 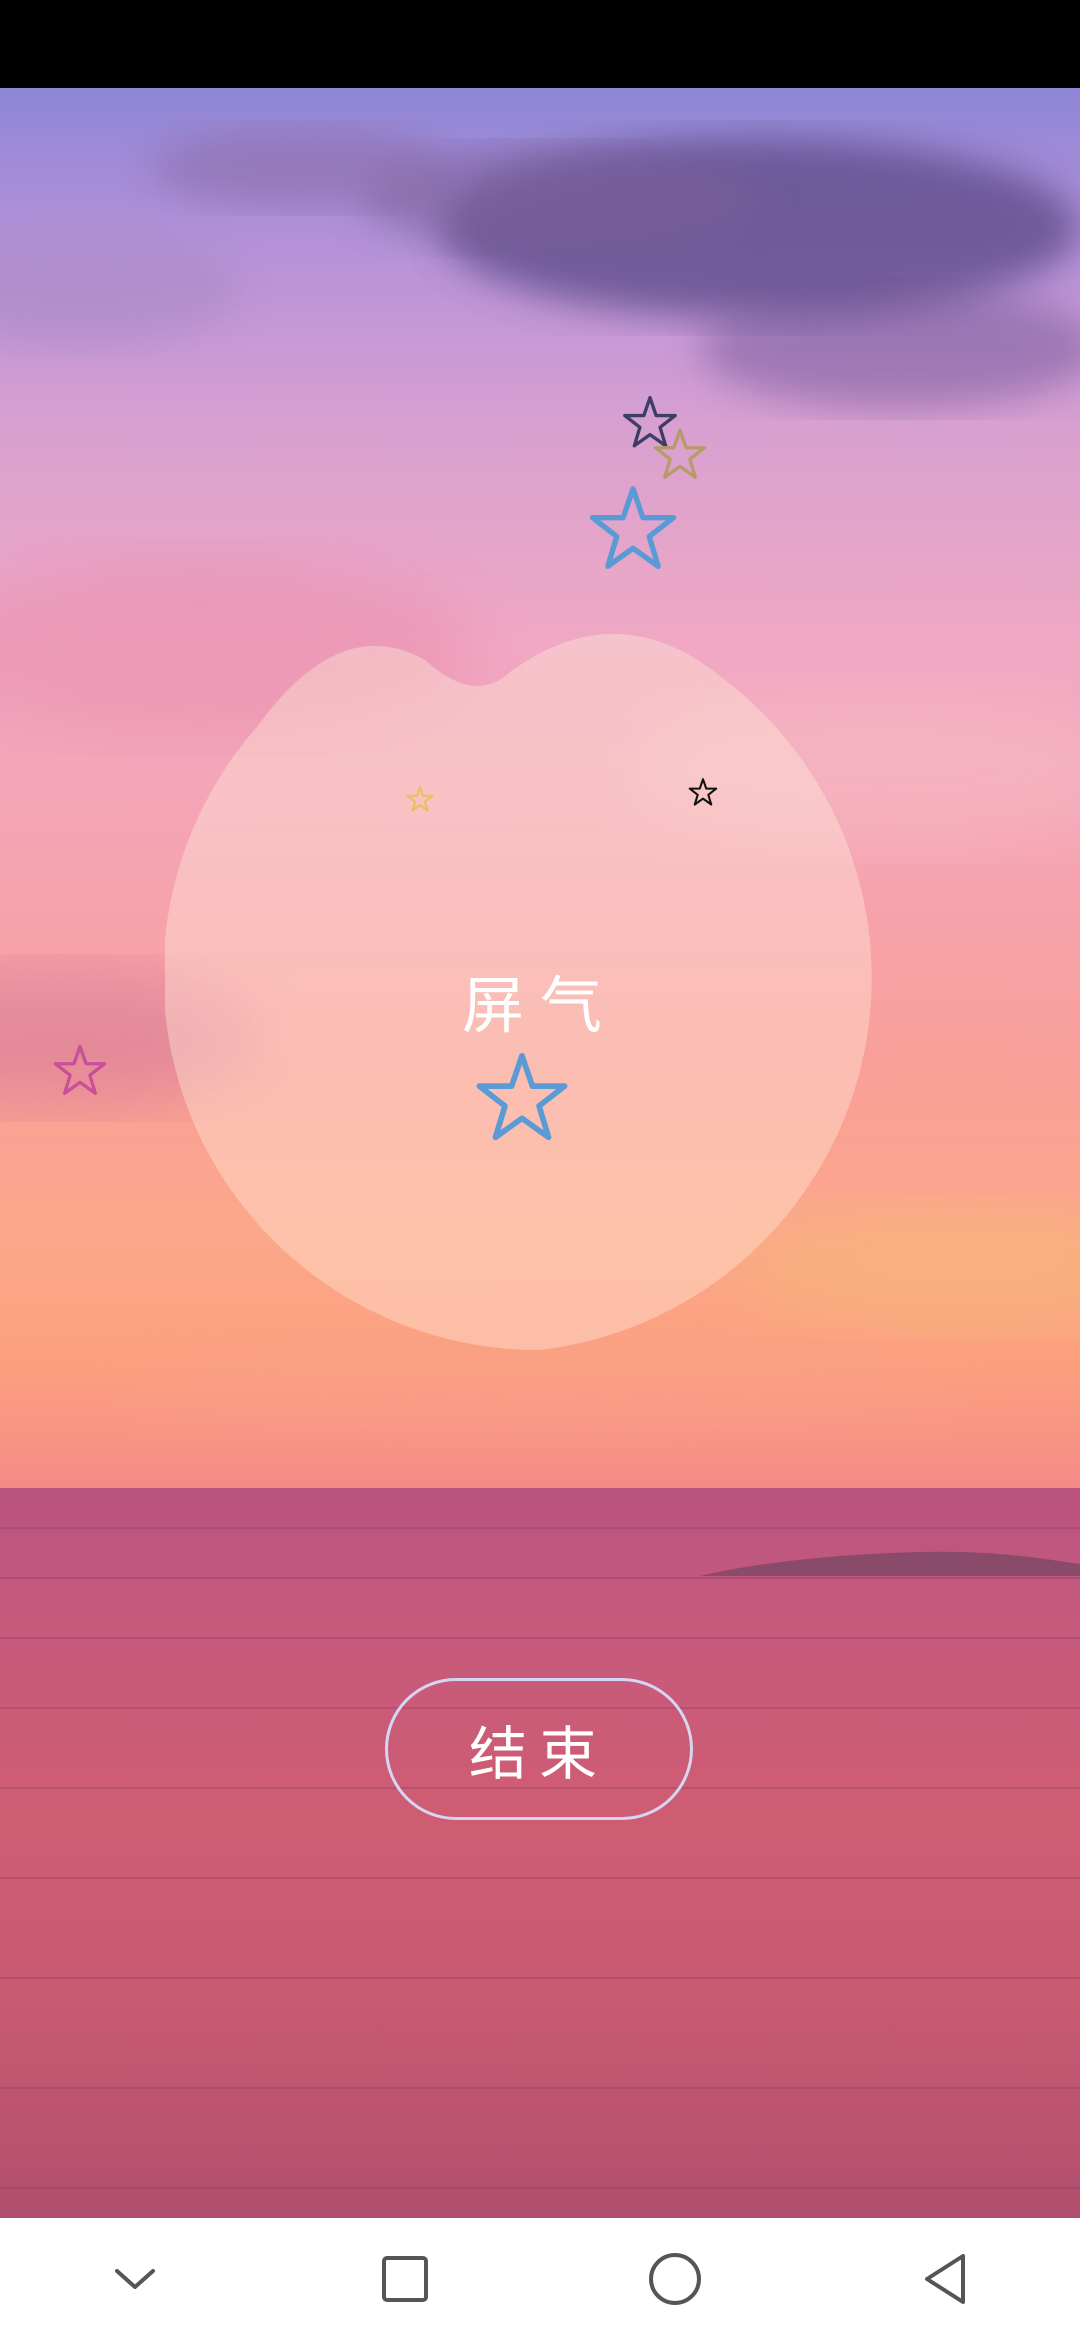 I want to click on nav-hide-button, so click(x=135, y=2279).